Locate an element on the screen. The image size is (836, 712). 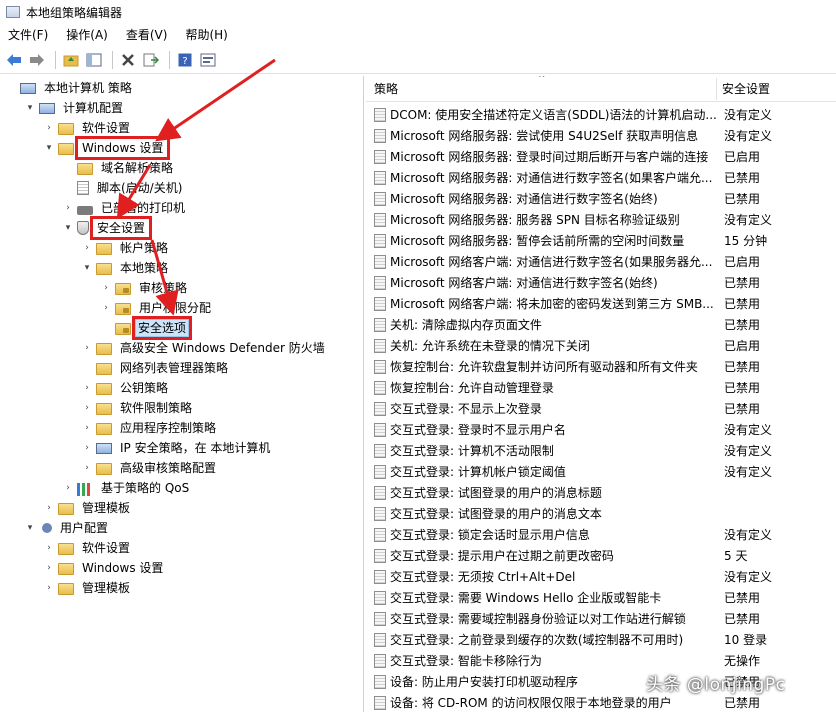
policy-row: Microsoft 网络客户端: 对通信进行数字签名(始终) 已禁用 is located at coordinates (601, 282).